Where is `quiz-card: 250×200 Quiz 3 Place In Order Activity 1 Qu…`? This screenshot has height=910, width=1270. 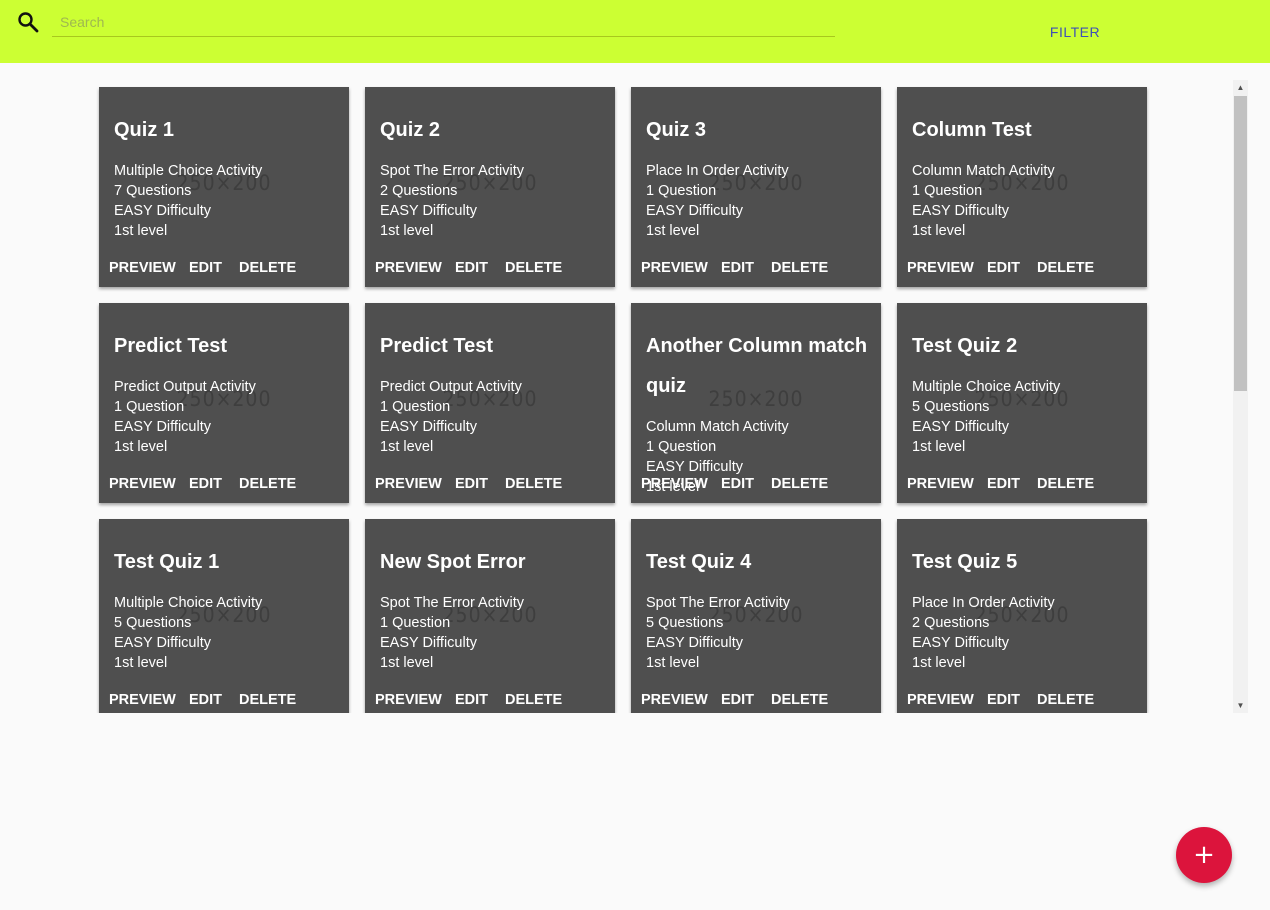 quiz-card: 250×200 Quiz 3 Place In Order Activity 1 Qu… is located at coordinates (756, 187).